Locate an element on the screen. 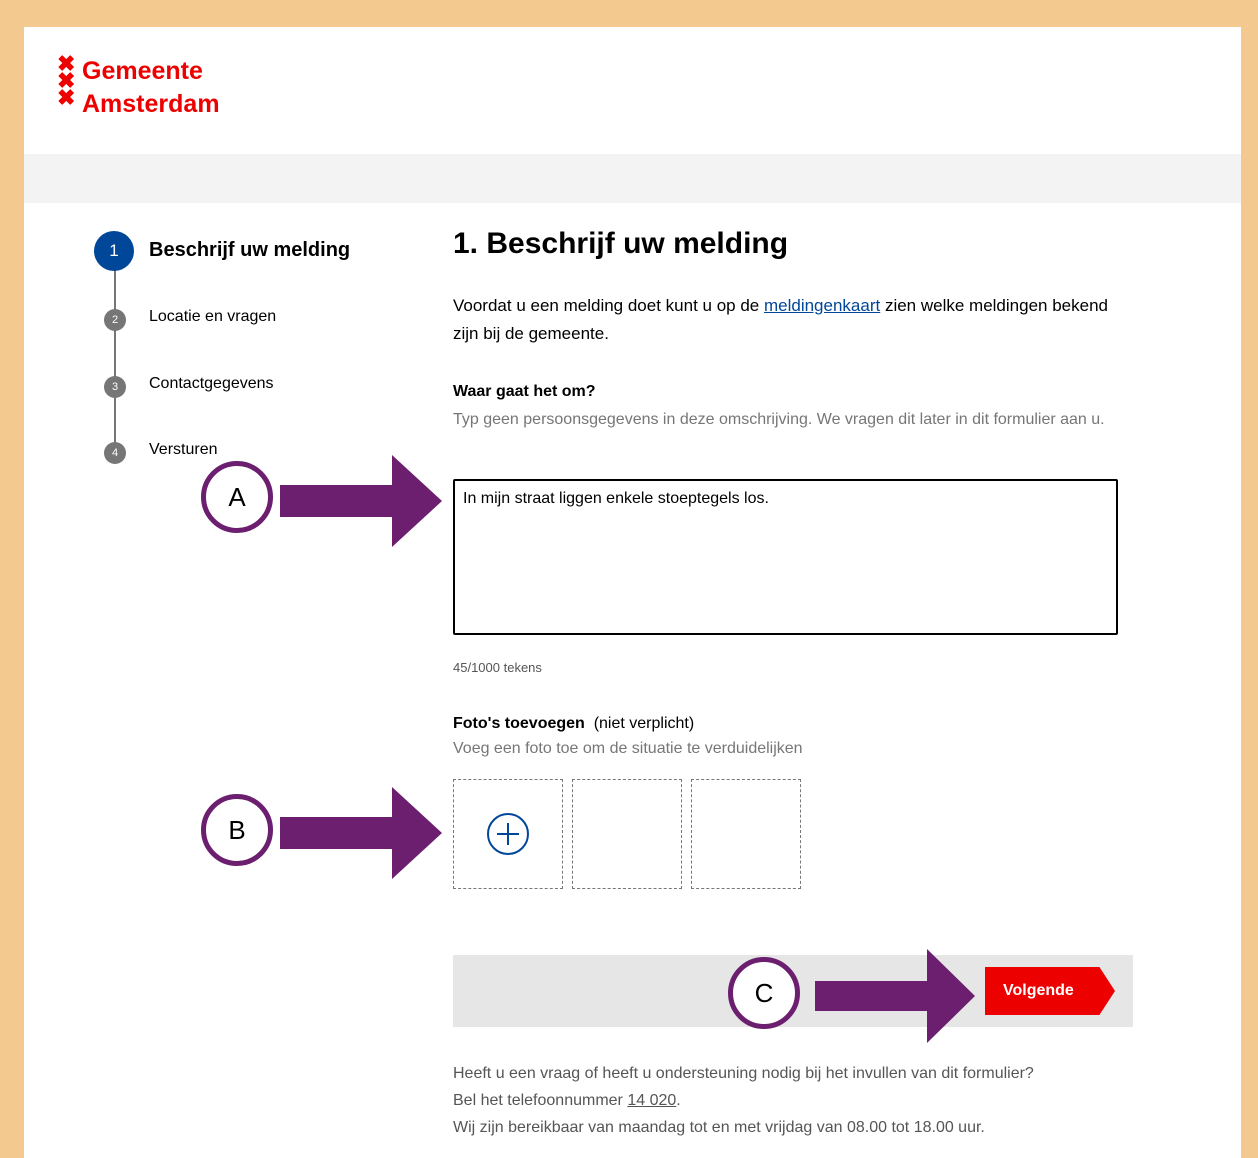 The image size is (1258, 1158). step-4-label: Versturen is located at coordinates (183, 449).